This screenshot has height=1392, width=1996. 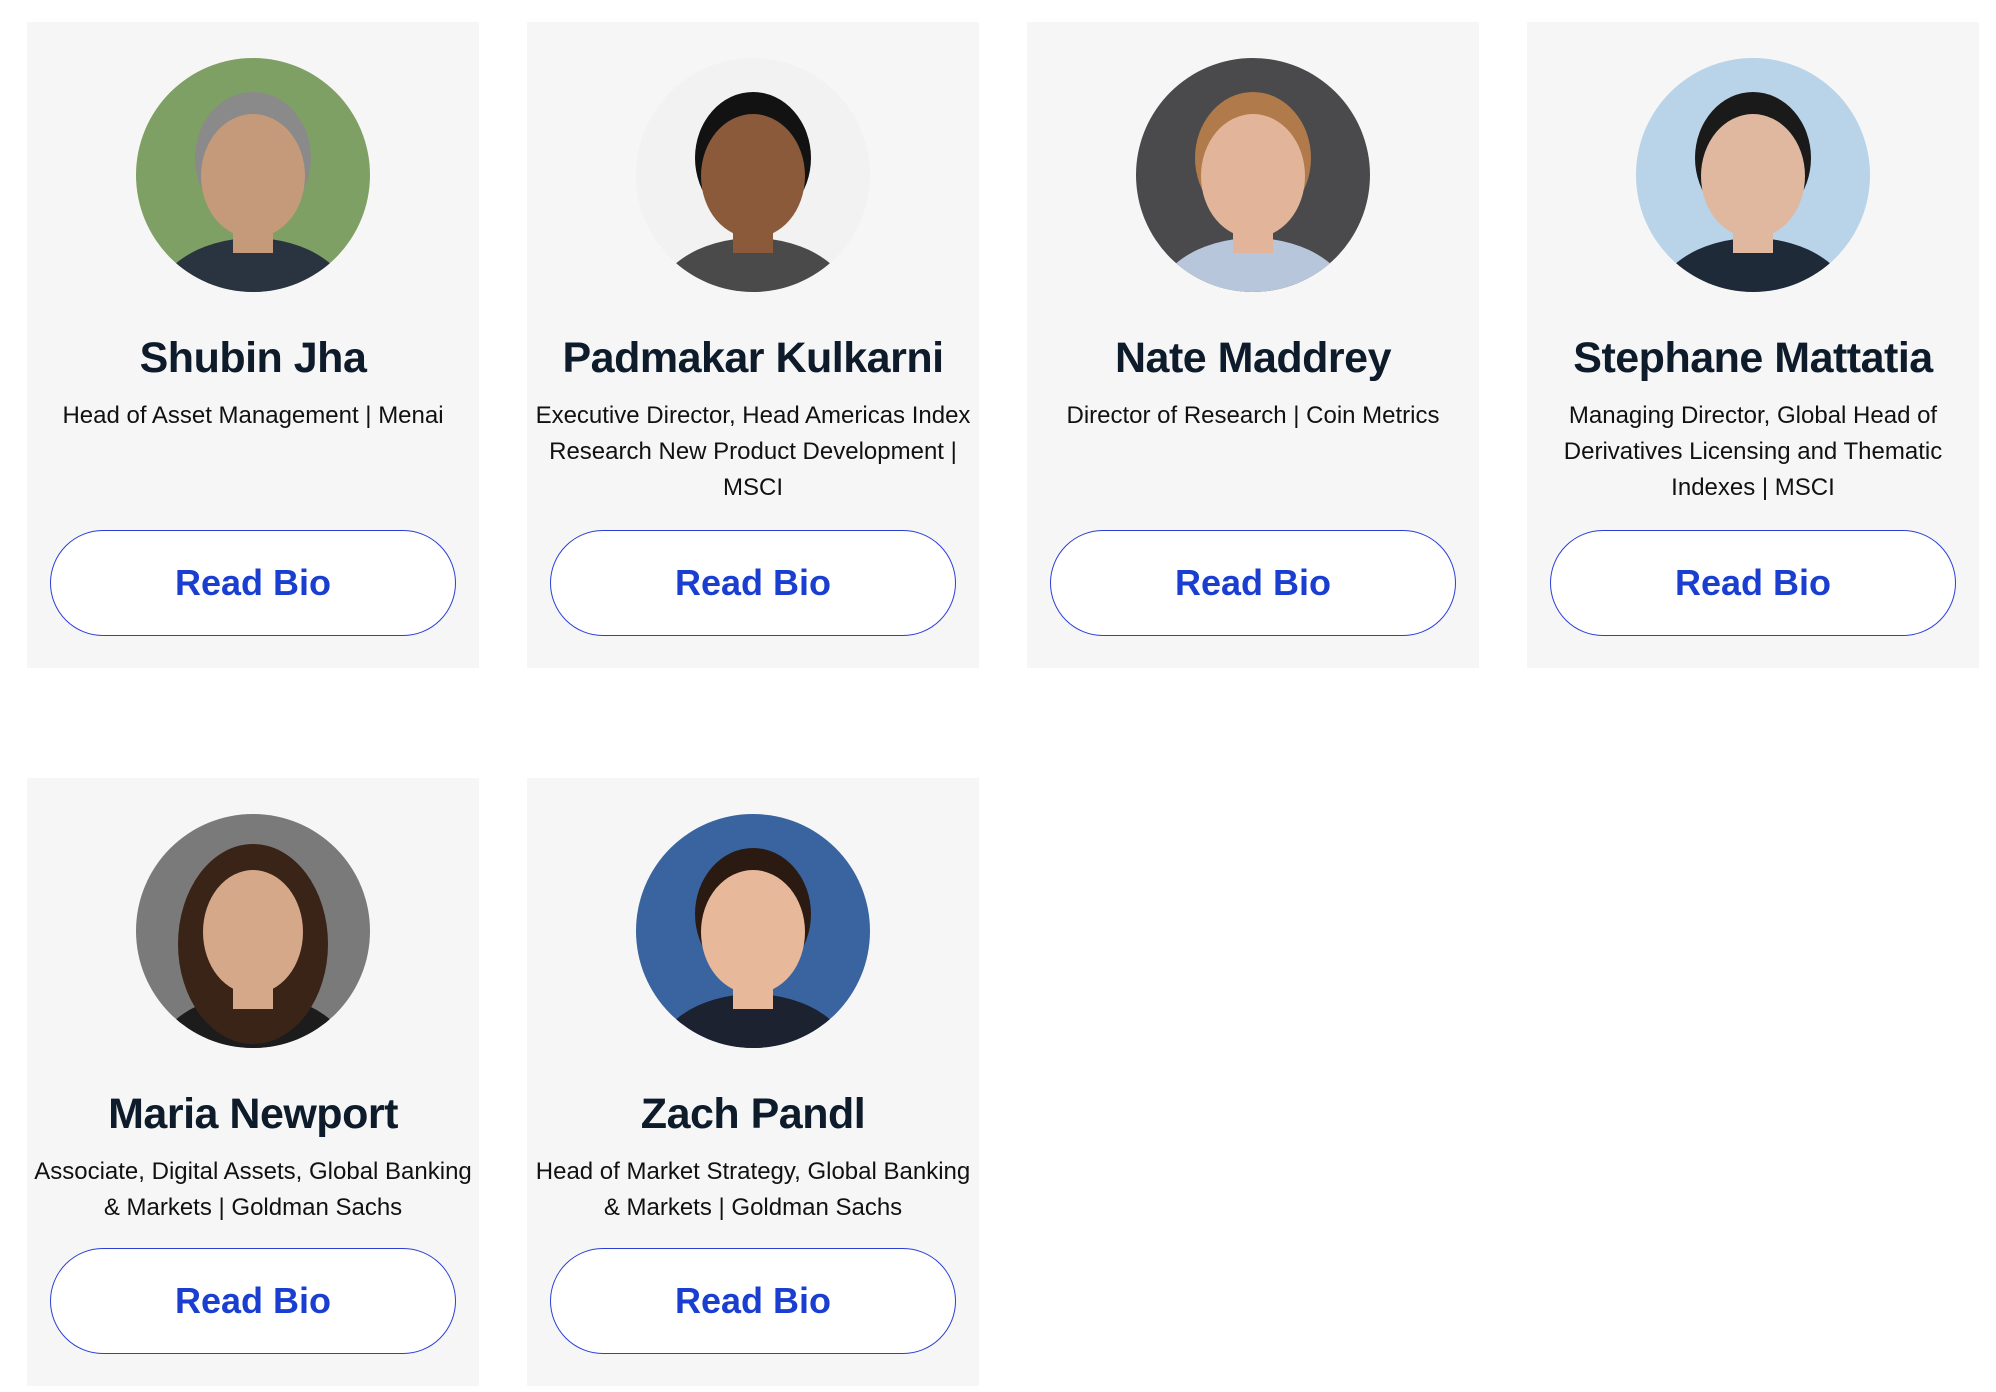 I want to click on speaker-title: Head of Asset Management | Menai, so click(x=253, y=415).